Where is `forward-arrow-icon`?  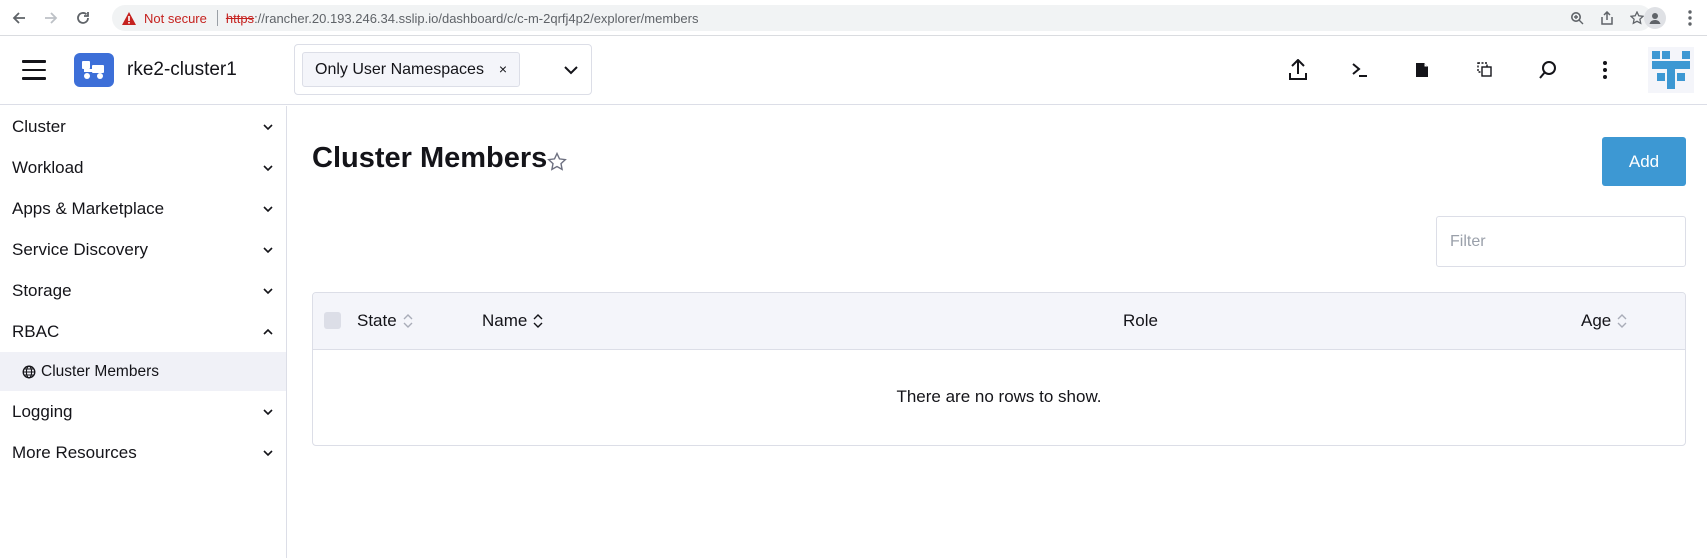
forward-arrow-icon is located at coordinates (51, 18).